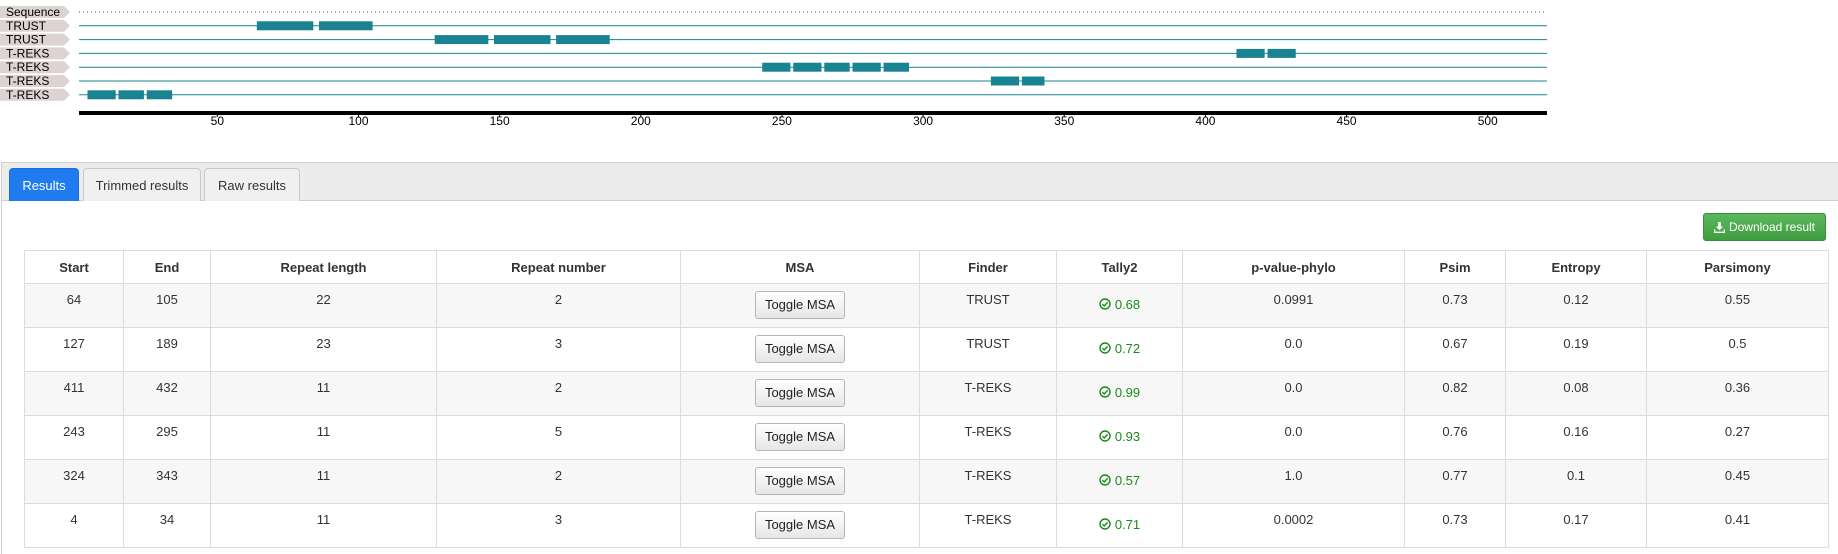 Image resolution: width=1838 pixels, height=554 pixels. What do you see at coordinates (142, 184) in the screenshot?
I see `tab-trimmed-results: Trimmed results` at bounding box center [142, 184].